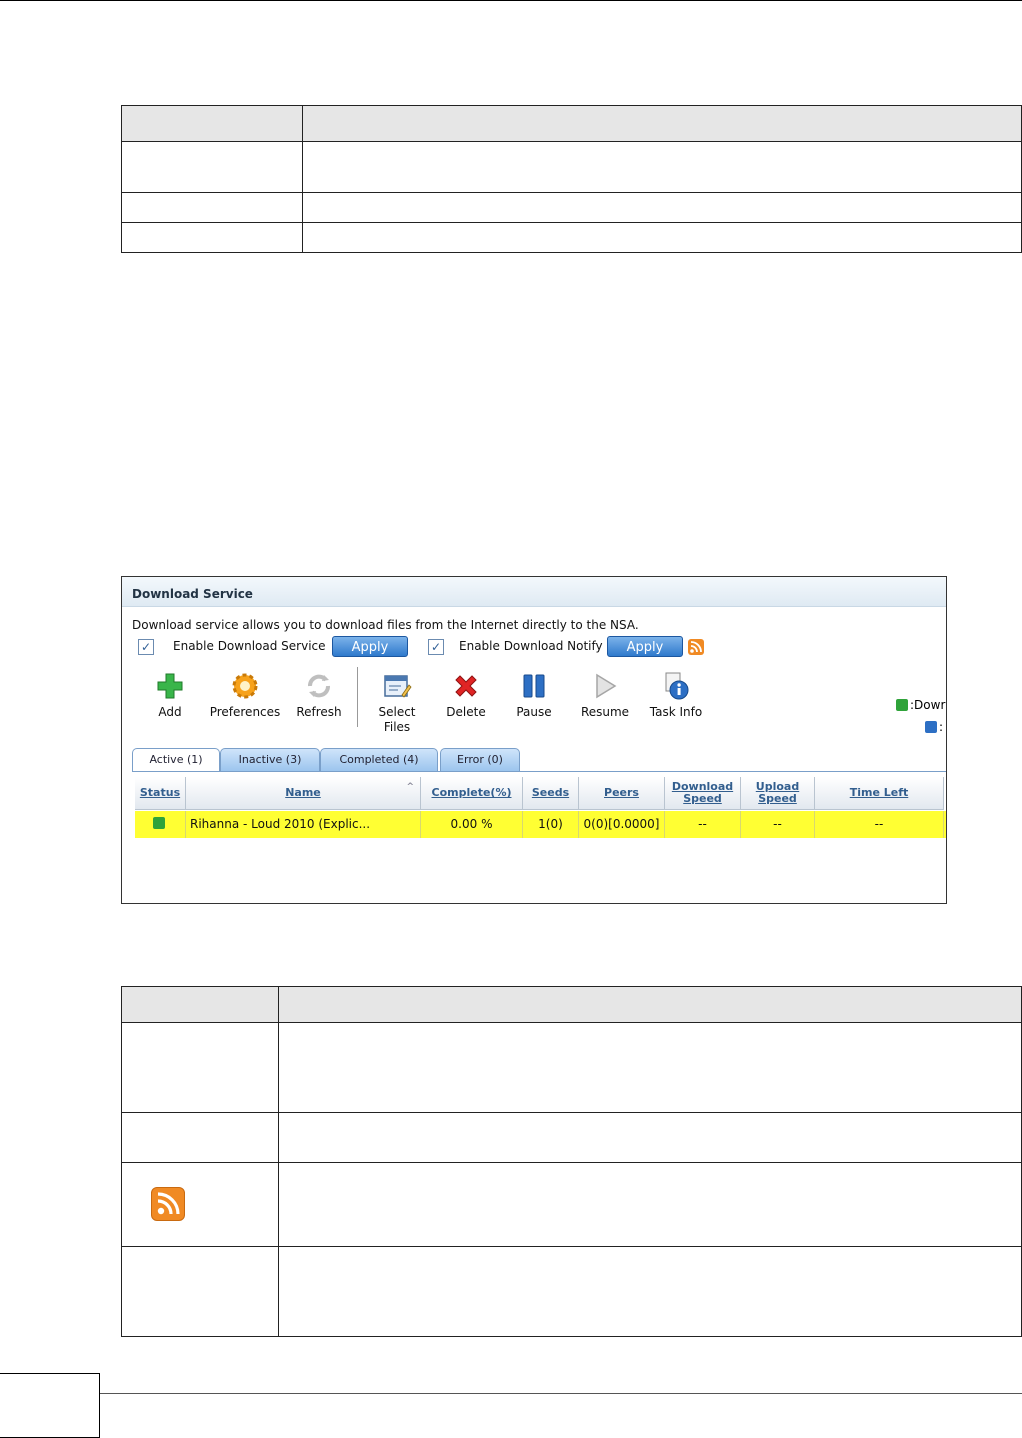  What do you see at coordinates (319, 686) in the screenshot?
I see `refresh-icon` at bounding box center [319, 686].